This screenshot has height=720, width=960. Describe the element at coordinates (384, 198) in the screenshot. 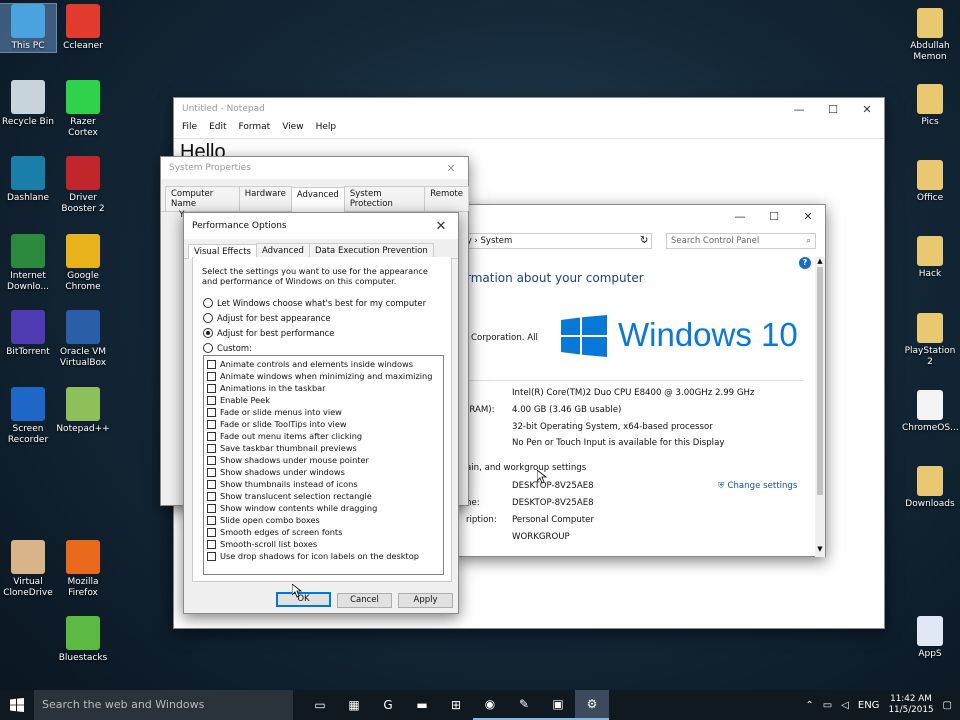

I see `tab-system-protection: System Protection` at that location.